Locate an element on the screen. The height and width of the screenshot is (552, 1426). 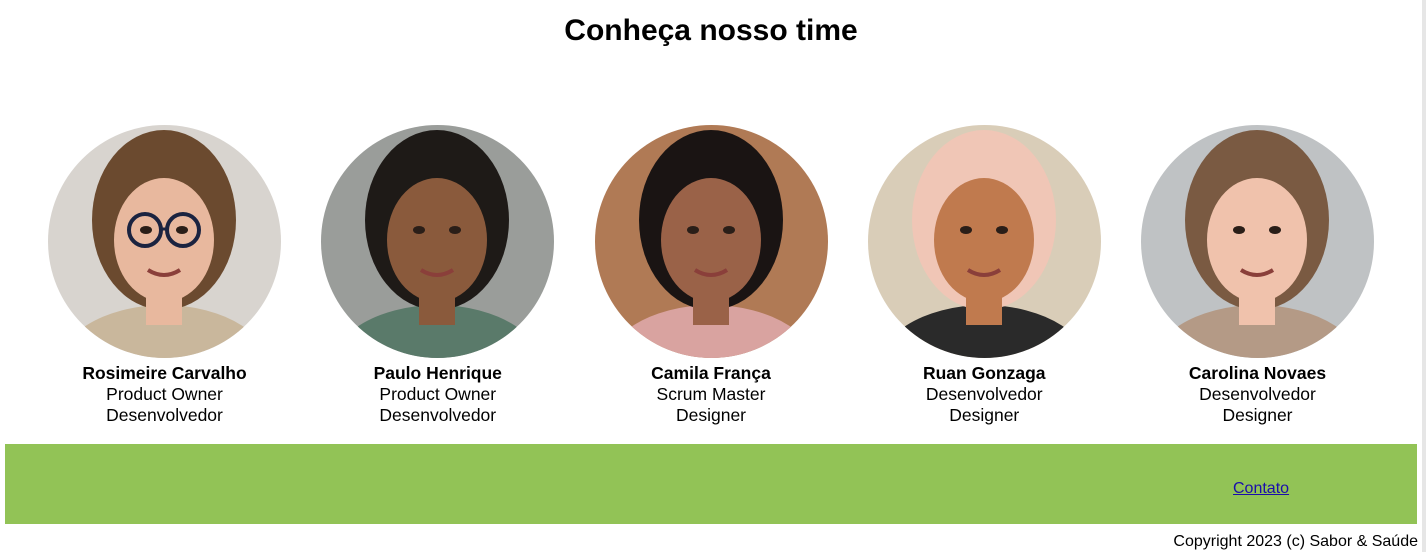
member-name: Carolina Novaes is located at coordinates (1257, 373).